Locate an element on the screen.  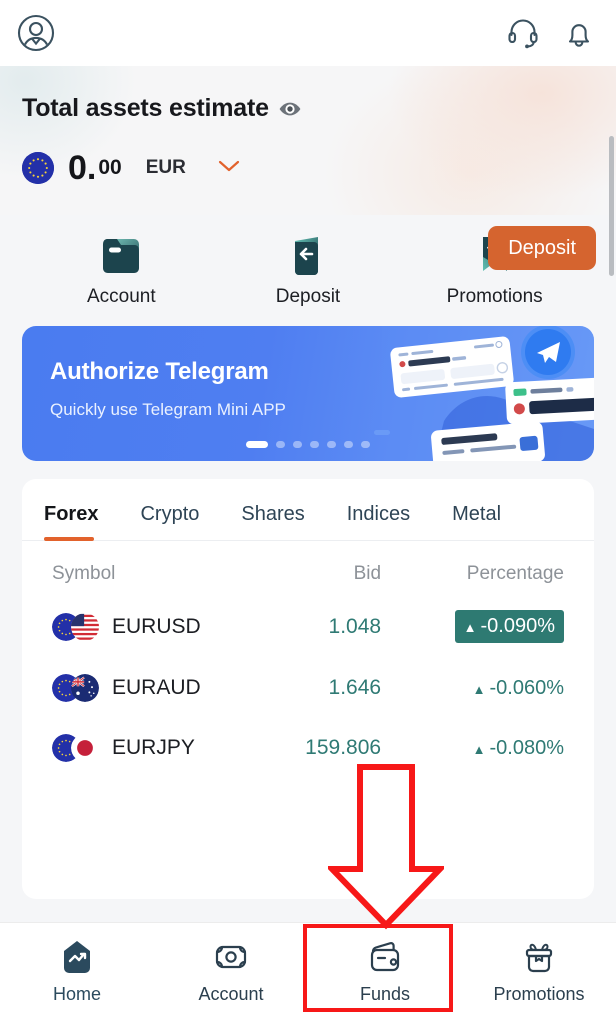
us-flag-icon is located at coordinates (85, 626).